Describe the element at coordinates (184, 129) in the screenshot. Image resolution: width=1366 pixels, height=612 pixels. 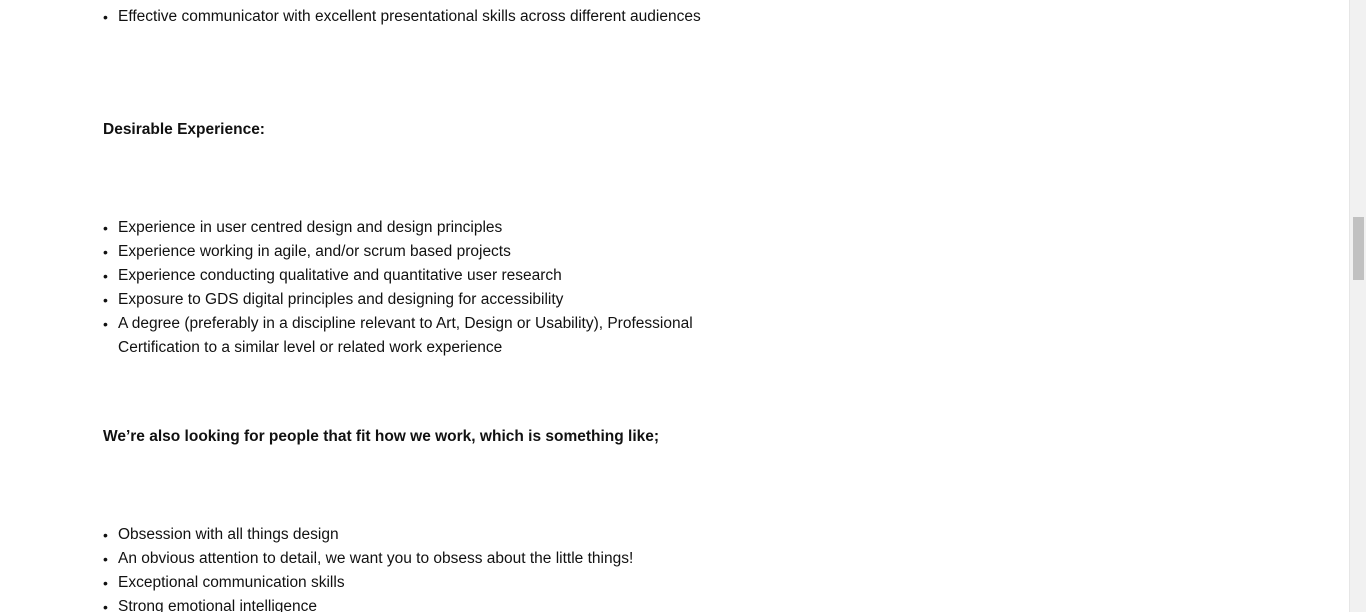
I see `desirable-experience-heading: Desirable Experience:` at that location.